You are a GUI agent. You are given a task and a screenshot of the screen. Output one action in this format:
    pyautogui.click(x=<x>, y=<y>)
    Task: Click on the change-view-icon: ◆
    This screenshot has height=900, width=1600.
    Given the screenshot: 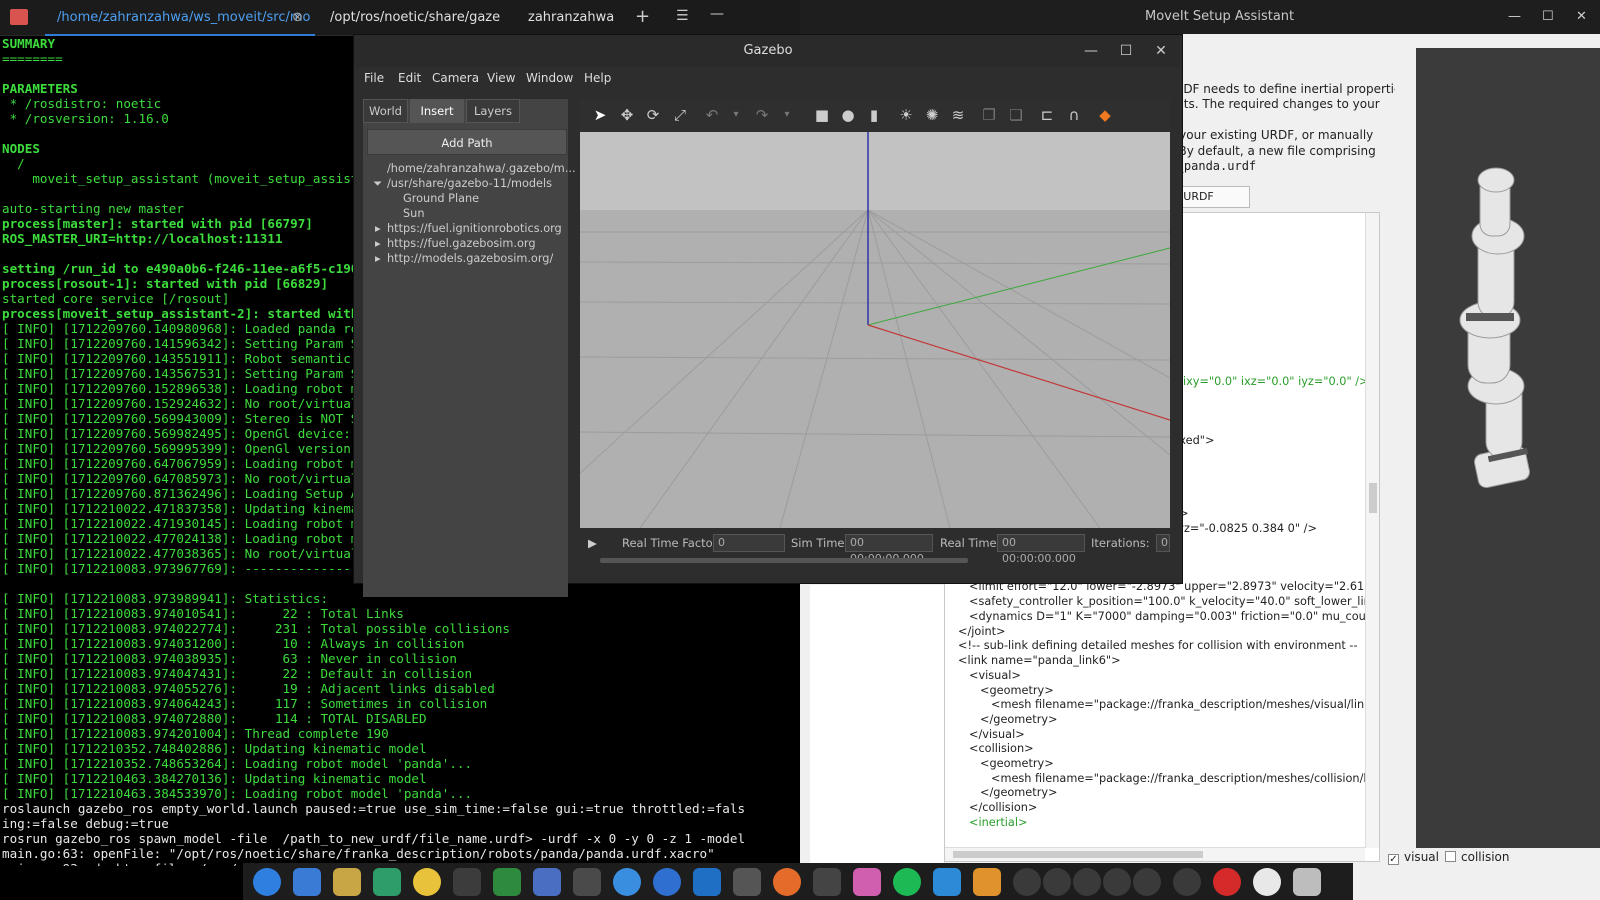 What is the action you would take?
    pyautogui.click(x=1105, y=115)
    